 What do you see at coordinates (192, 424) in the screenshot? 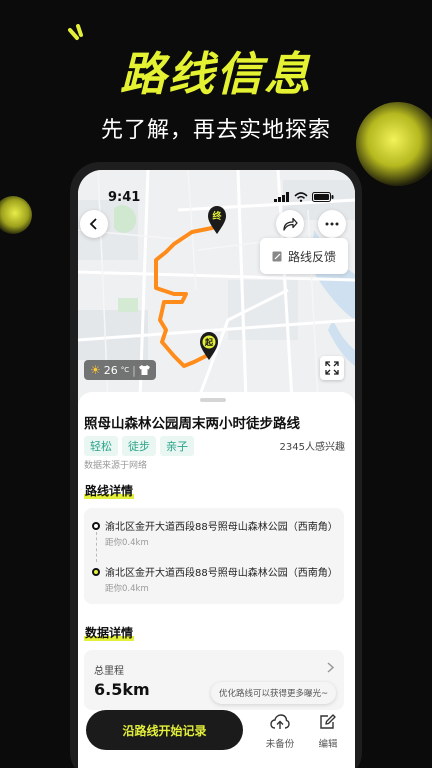
I see `route-title: 照母山森林公园周末两小时徒步路线` at bounding box center [192, 424].